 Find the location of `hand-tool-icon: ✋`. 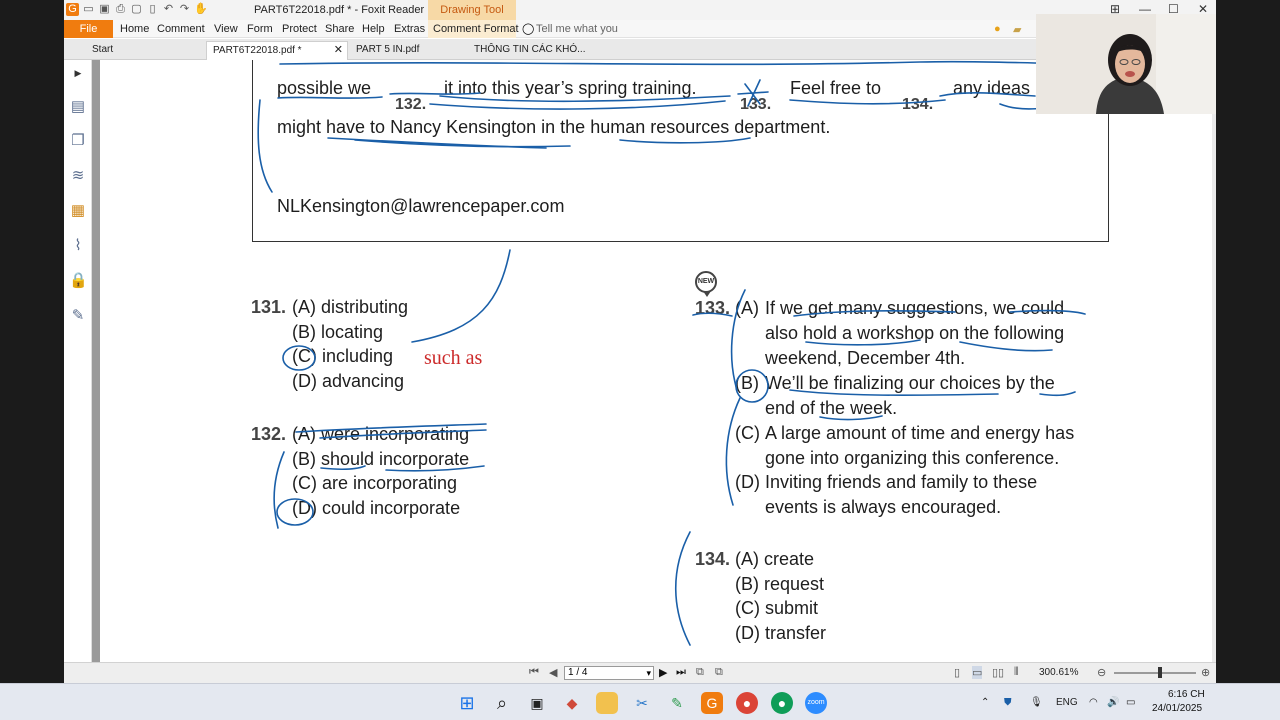

hand-tool-icon: ✋ is located at coordinates (201, 9).